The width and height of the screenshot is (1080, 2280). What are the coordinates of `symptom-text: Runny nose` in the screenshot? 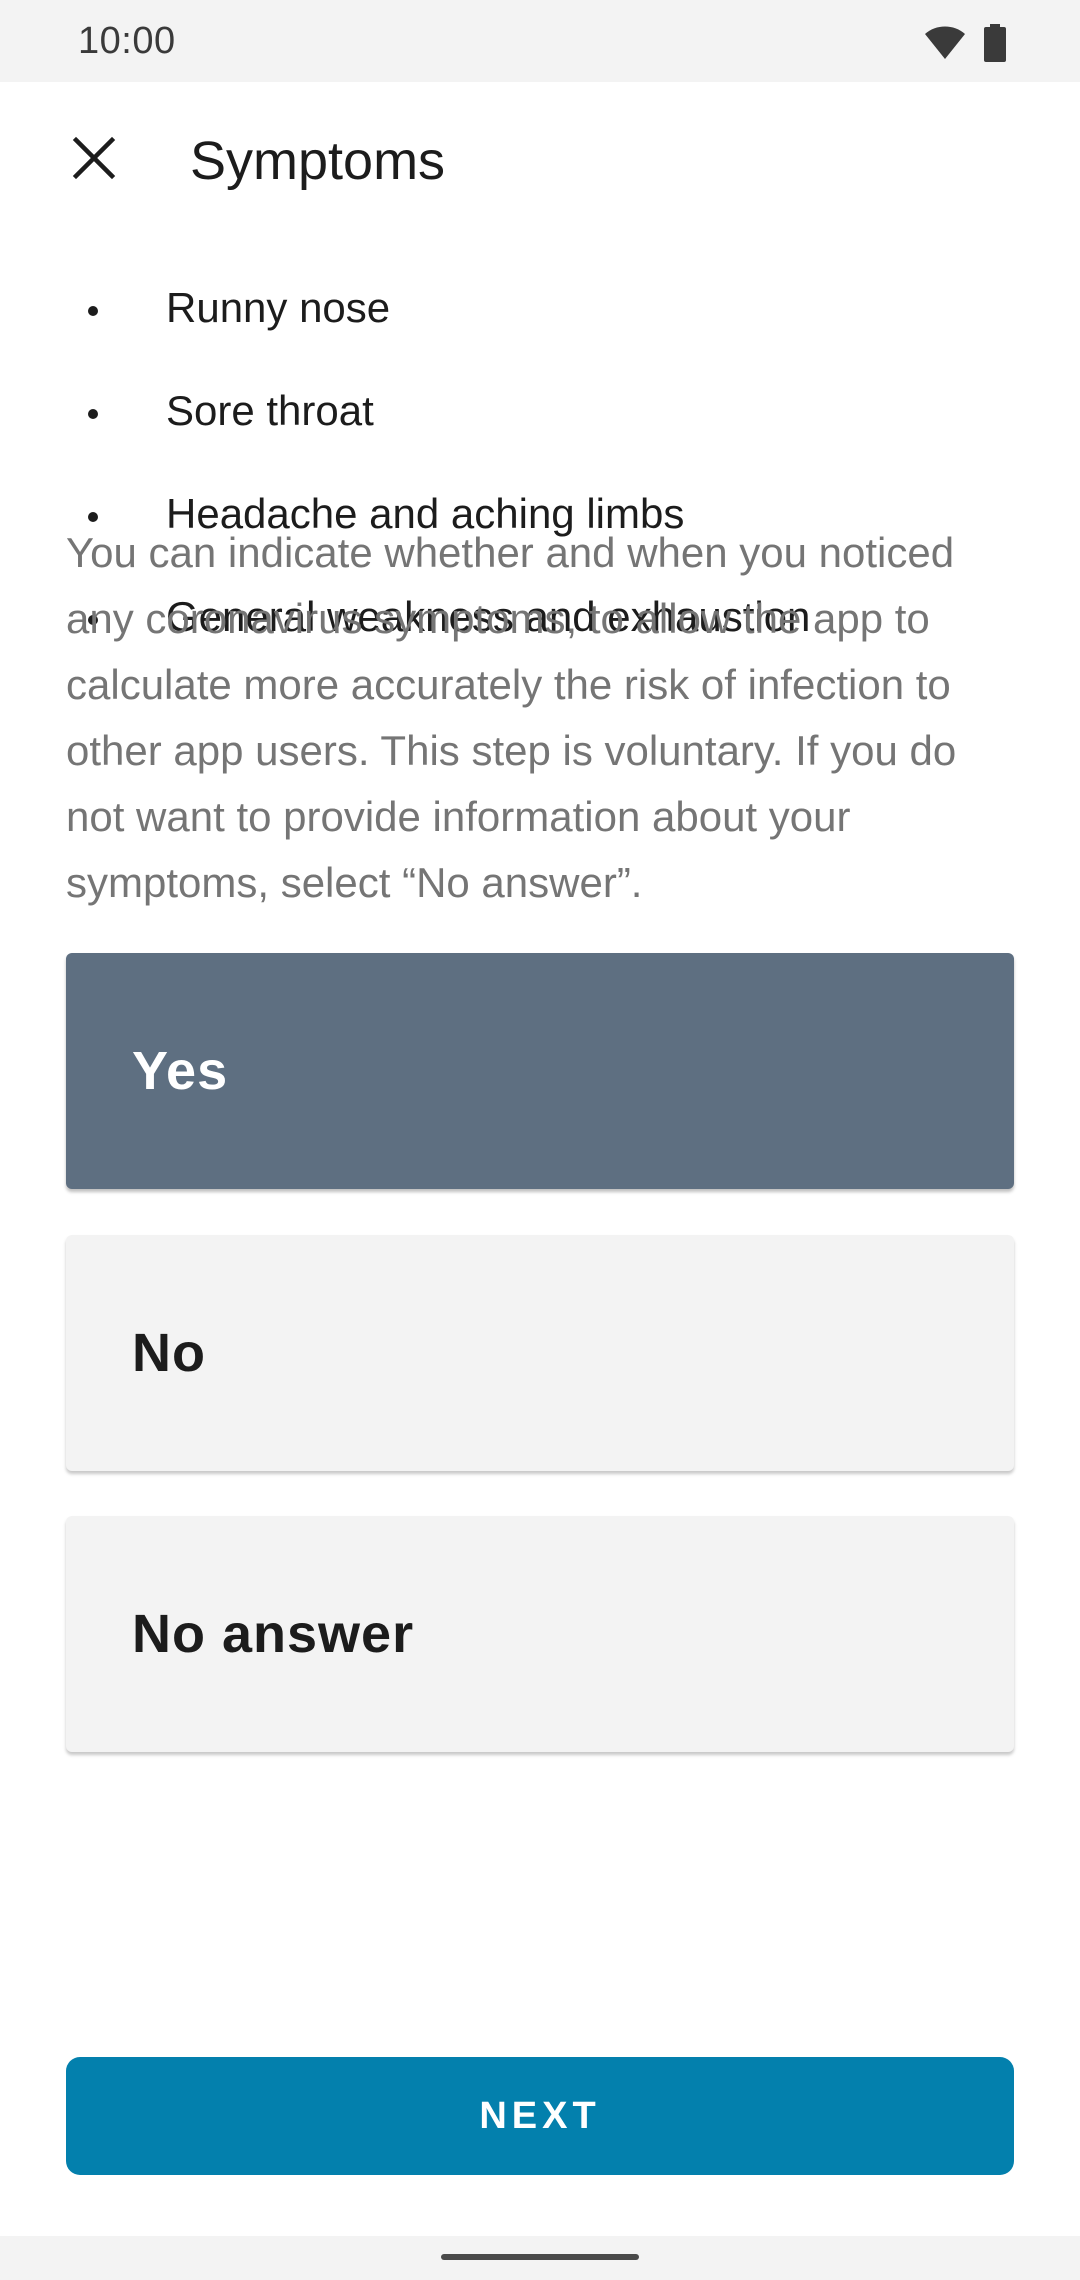 It's located at (278, 307).